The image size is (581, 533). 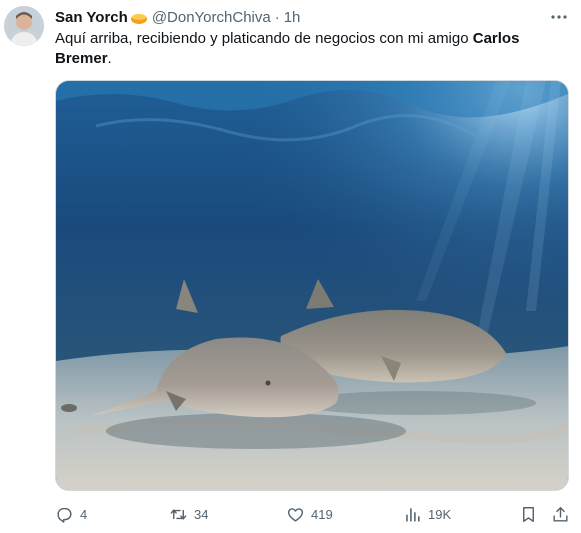 What do you see at coordinates (109, 58) in the screenshot?
I see `tweet-text-end: .` at bounding box center [109, 58].